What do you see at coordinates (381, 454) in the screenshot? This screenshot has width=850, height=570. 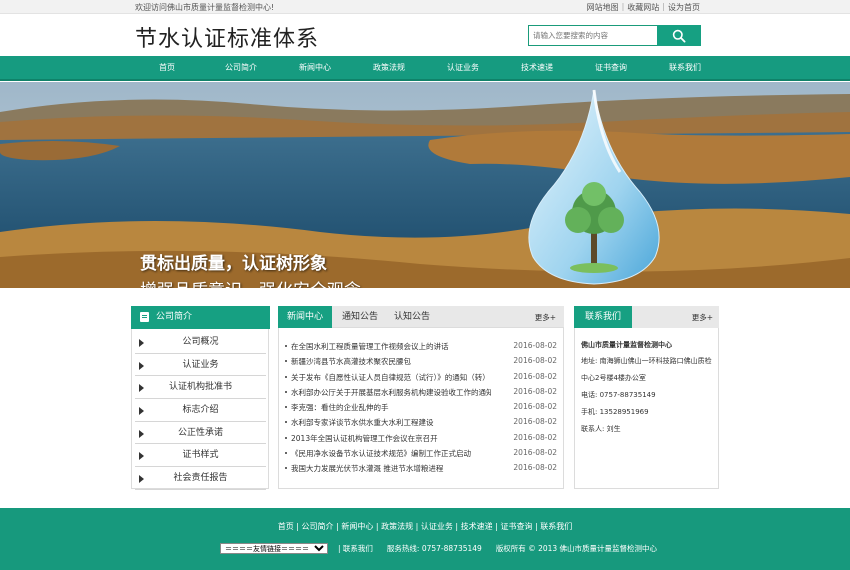 I see `news-item-title: 《民用净水设备节水认证技术规范》编制工作正式启动` at bounding box center [381, 454].